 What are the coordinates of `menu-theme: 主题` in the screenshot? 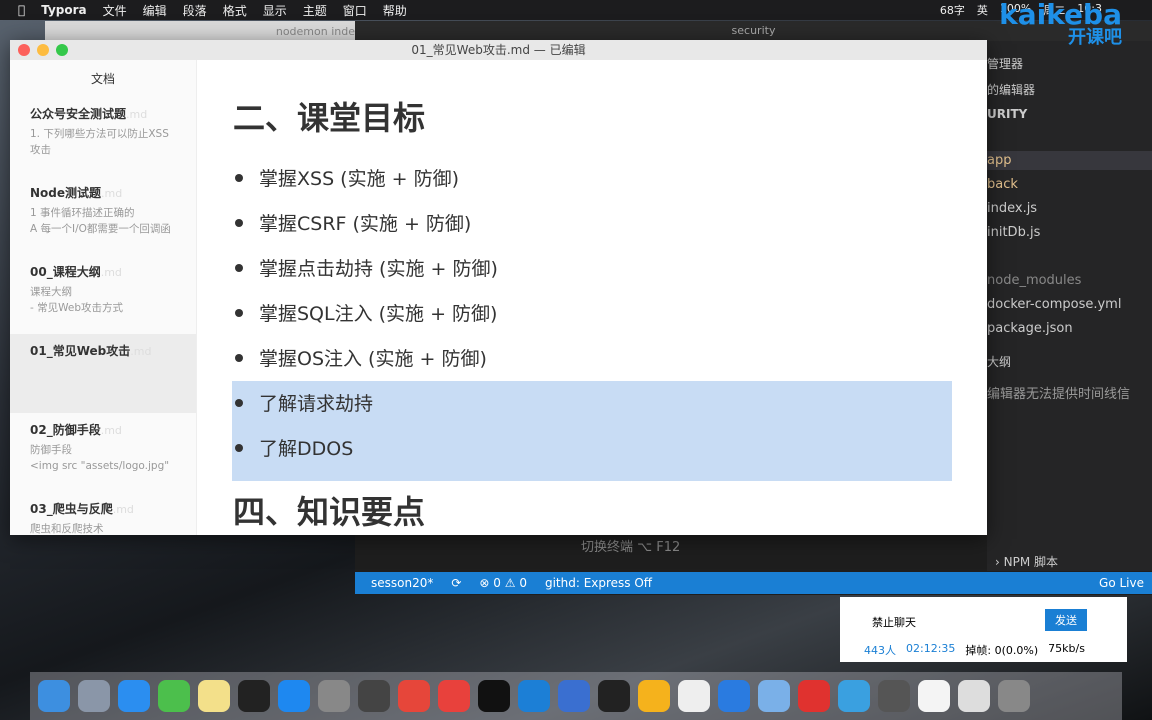 It's located at (315, 10).